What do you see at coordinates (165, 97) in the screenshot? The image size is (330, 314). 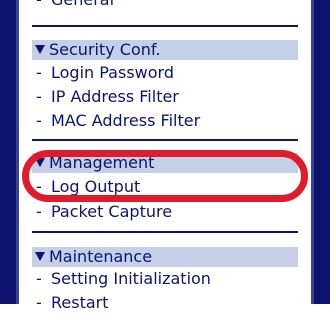 I see `sidebar-item-ip-address-filter: - IP Address Filter` at bounding box center [165, 97].